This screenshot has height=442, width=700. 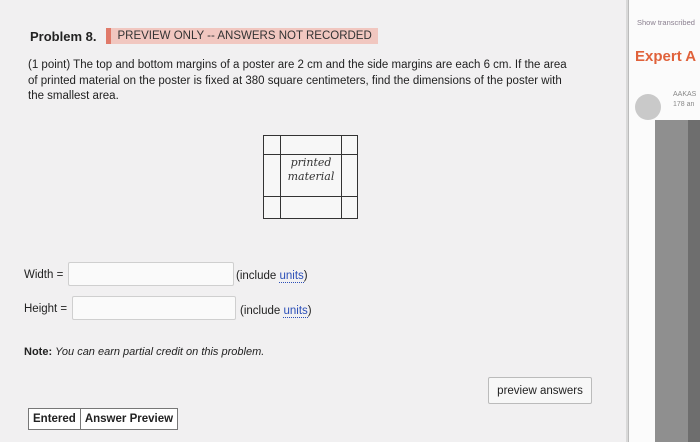 What do you see at coordinates (648, 107) in the screenshot?
I see `expert-avatar` at bounding box center [648, 107].